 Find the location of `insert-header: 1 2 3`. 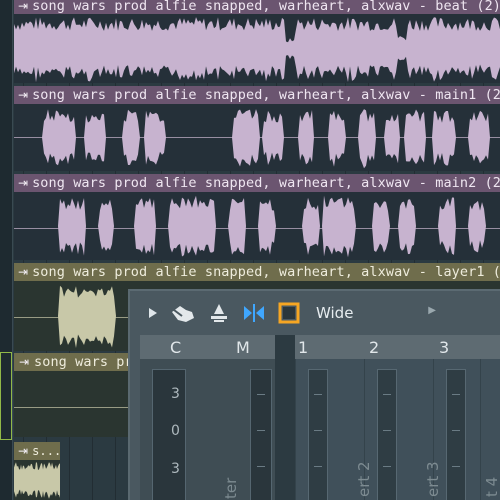

insert-header: 1 2 3 is located at coordinates (397, 347).